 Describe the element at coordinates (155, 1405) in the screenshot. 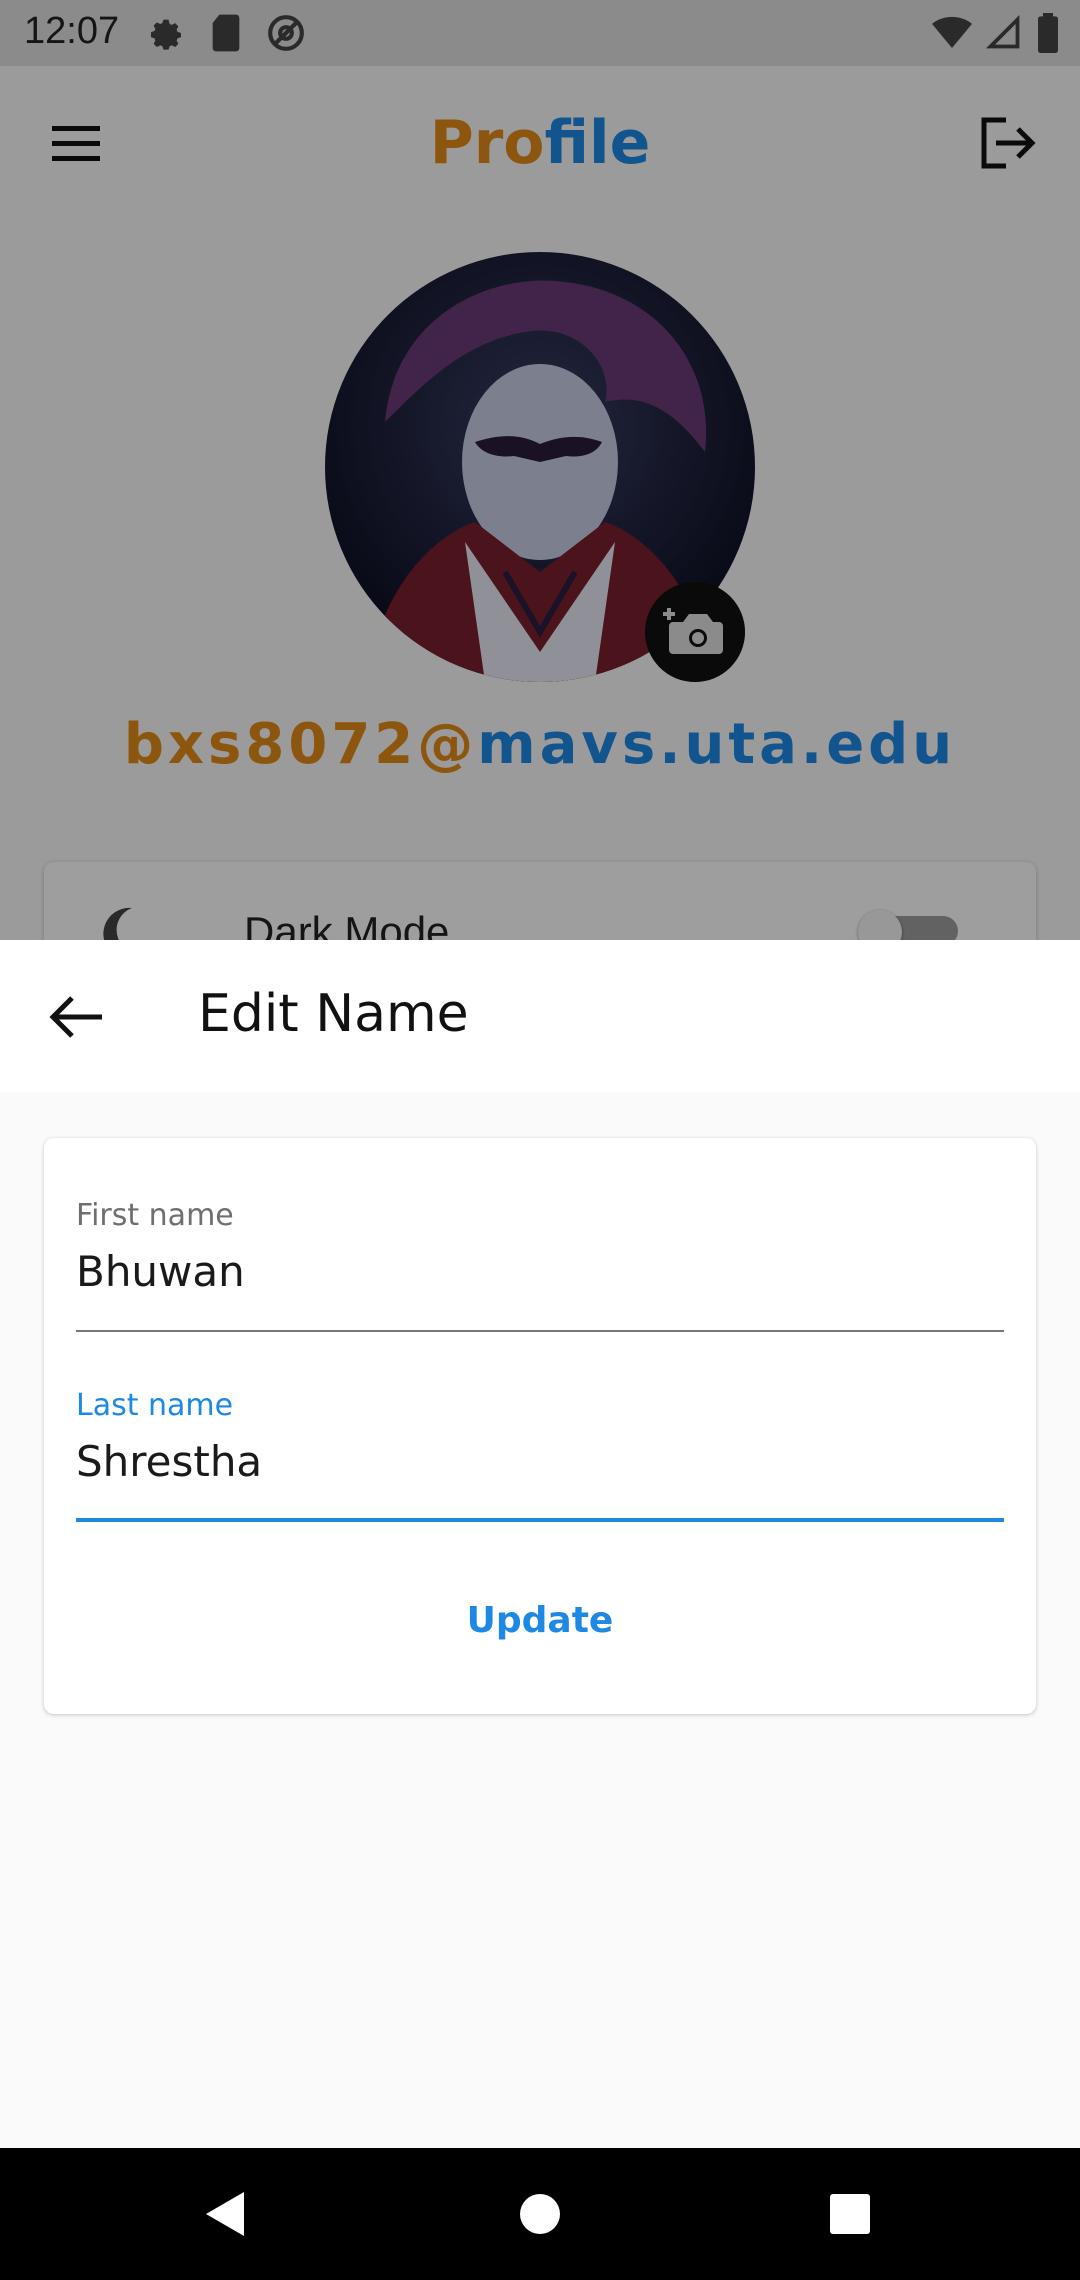

I see `last-name-label: Last name` at that location.